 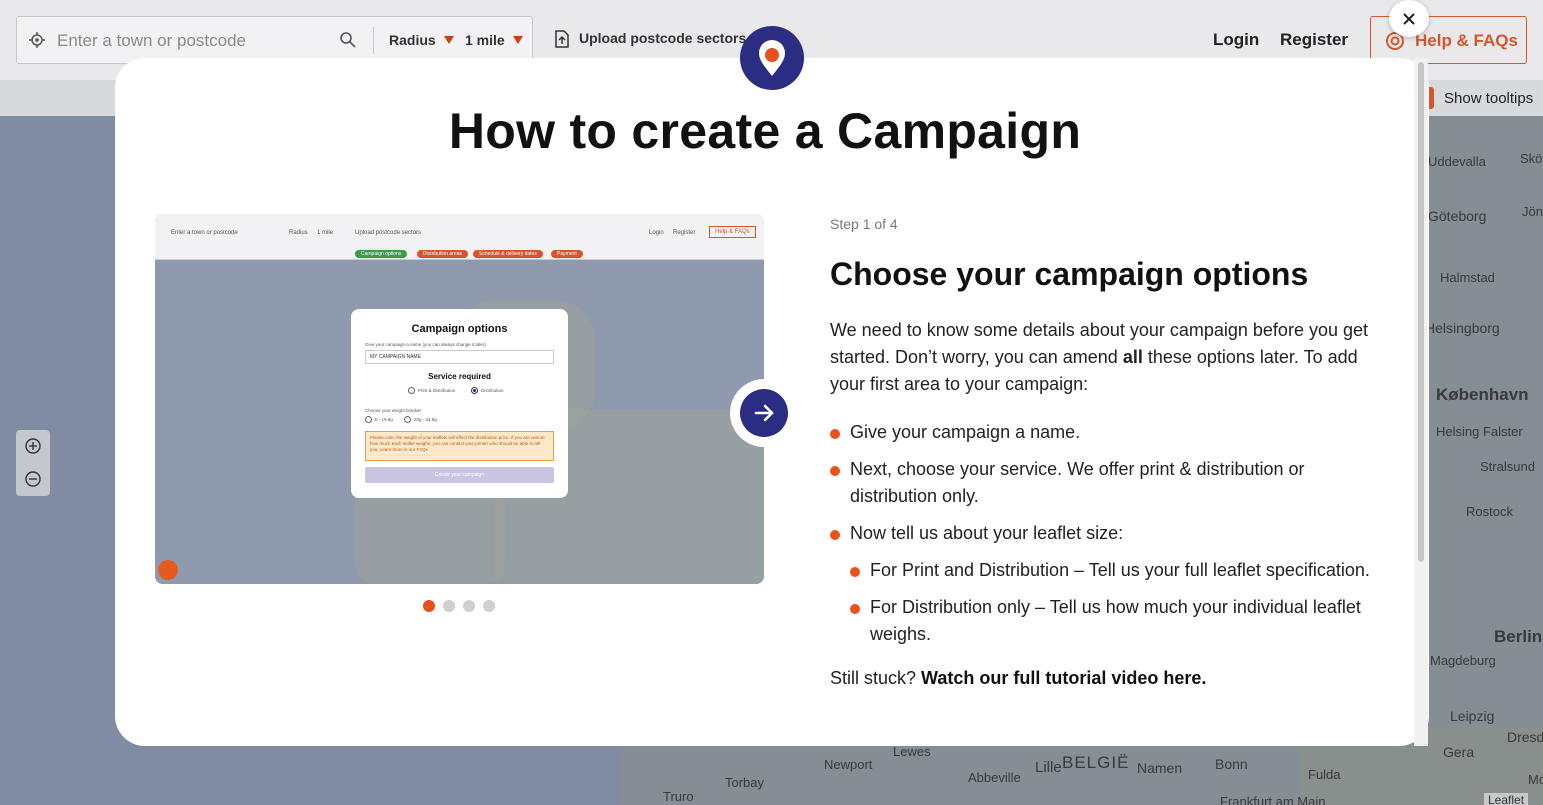 I want to click on map-pin-logo-icon, so click(x=772, y=58).